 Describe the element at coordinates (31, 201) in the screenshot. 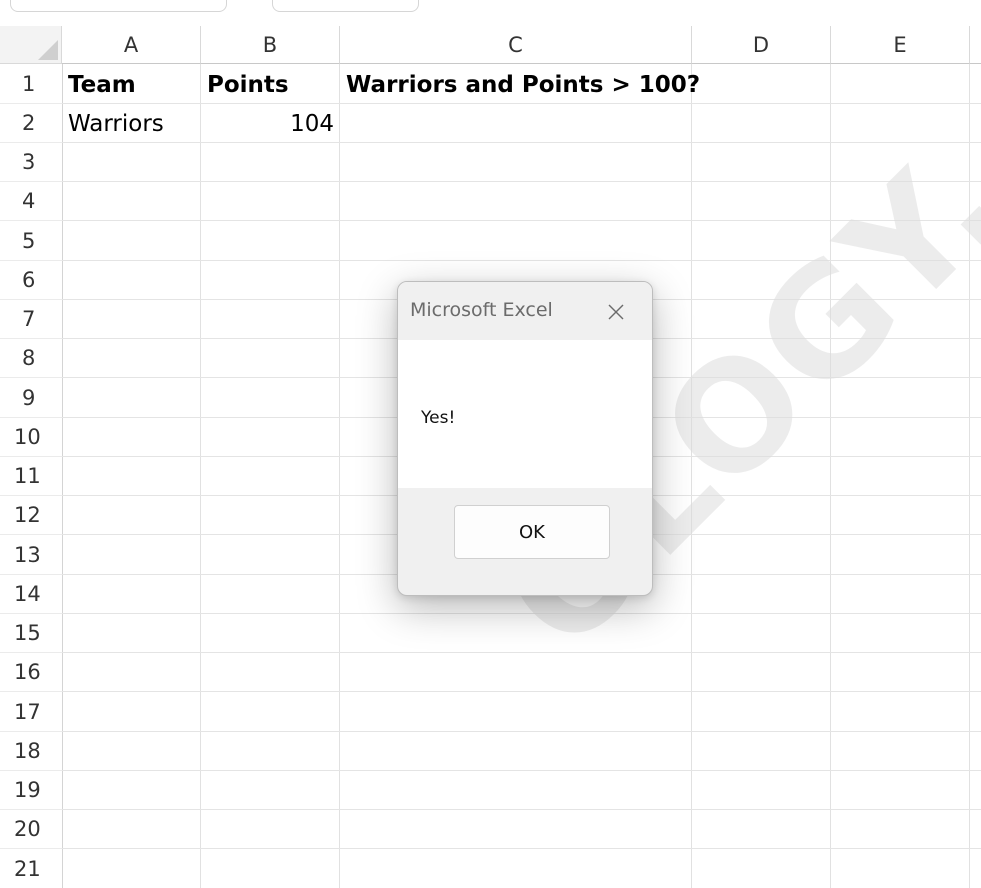

I see `row-header-4: 4` at that location.